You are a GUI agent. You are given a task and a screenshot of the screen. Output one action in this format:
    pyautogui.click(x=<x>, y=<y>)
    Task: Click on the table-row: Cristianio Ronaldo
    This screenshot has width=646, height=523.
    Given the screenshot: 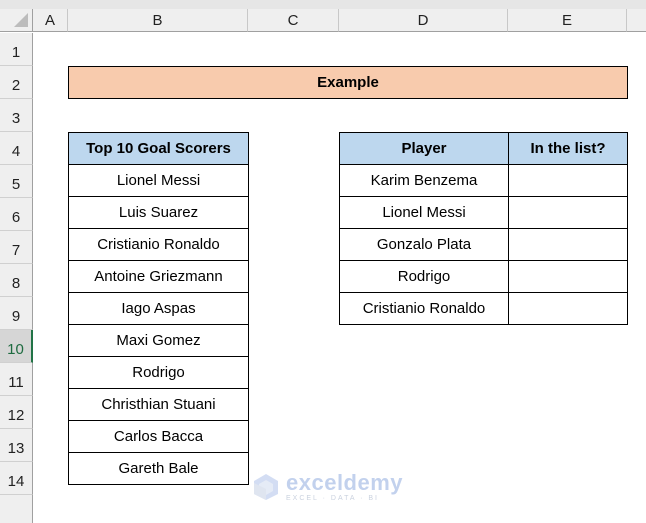 What is the action you would take?
    pyautogui.click(x=483, y=308)
    